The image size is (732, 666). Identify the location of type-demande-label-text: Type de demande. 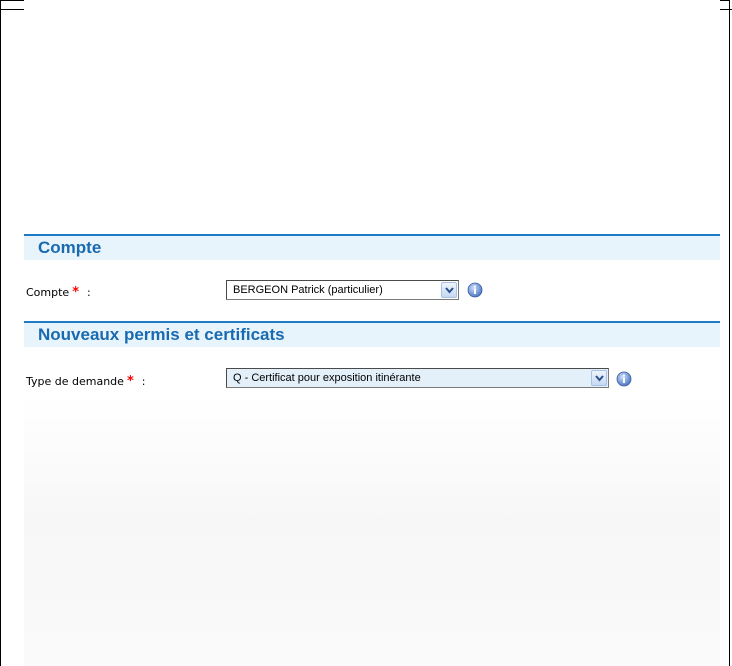
(75, 381).